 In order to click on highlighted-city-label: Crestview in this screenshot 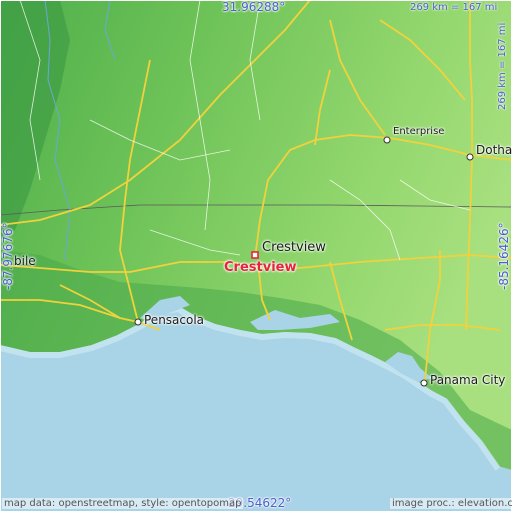, I will do `click(260, 267)`.